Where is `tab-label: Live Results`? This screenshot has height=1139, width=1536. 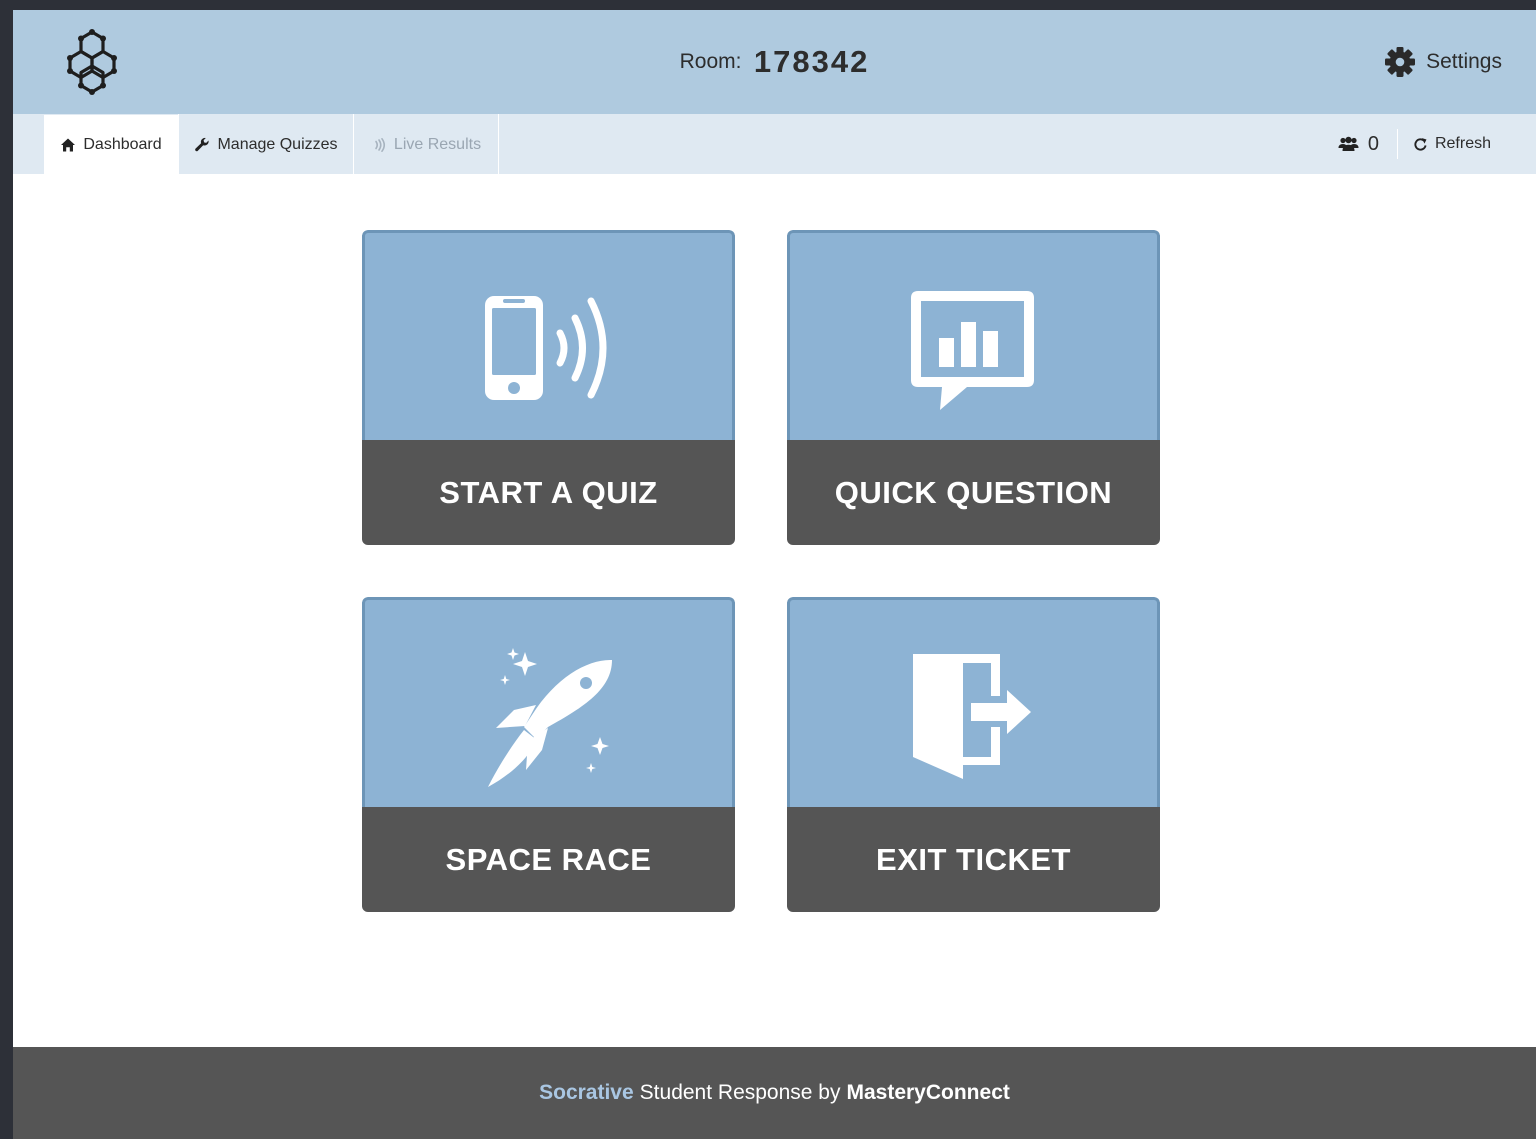 tab-label: Live Results is located at coordinates (437, 144).